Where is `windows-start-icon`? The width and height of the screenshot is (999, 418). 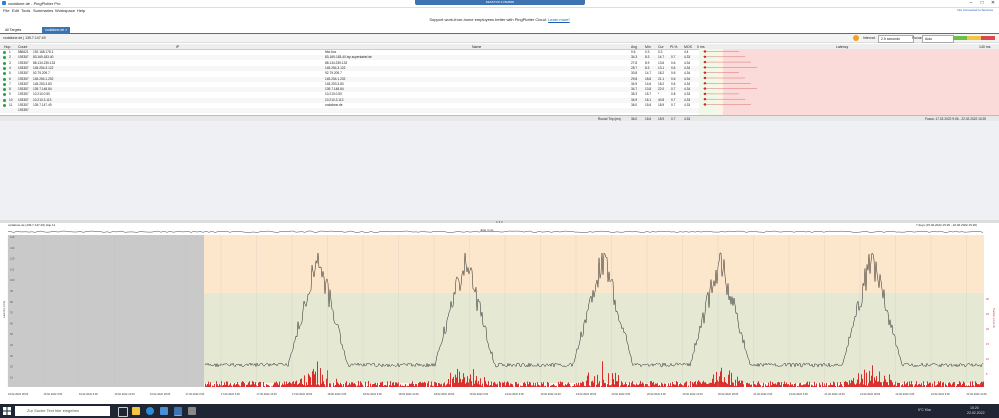
windows-start-icon is located at coordinates (7, 411).